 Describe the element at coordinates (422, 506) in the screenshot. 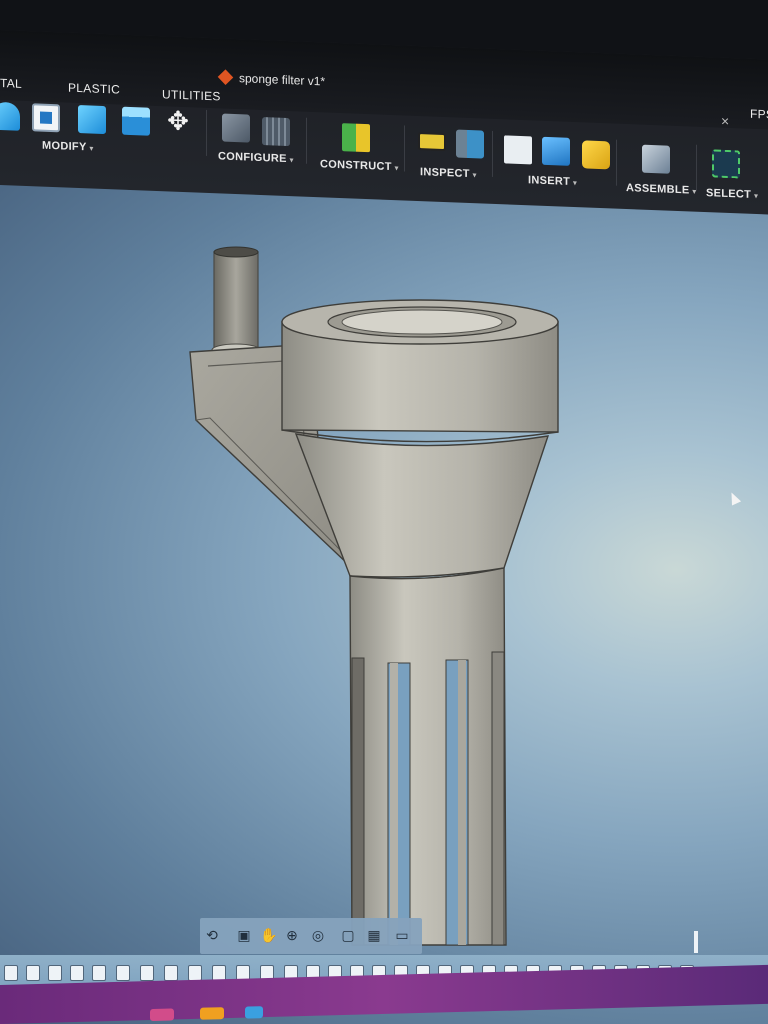

I see `funnel-cone` at that location.